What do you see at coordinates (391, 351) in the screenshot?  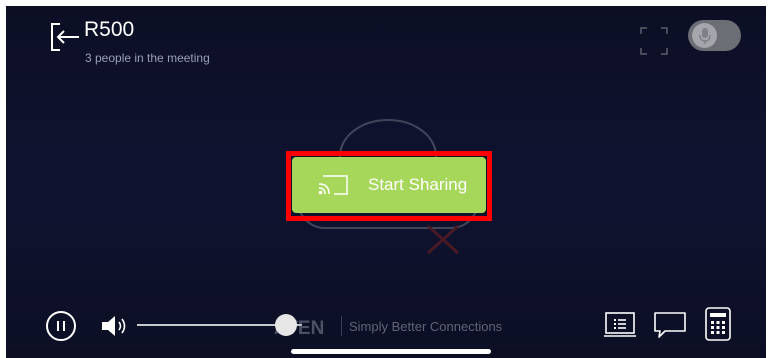 I see `home-indicator` at bounding box center [391, 351].